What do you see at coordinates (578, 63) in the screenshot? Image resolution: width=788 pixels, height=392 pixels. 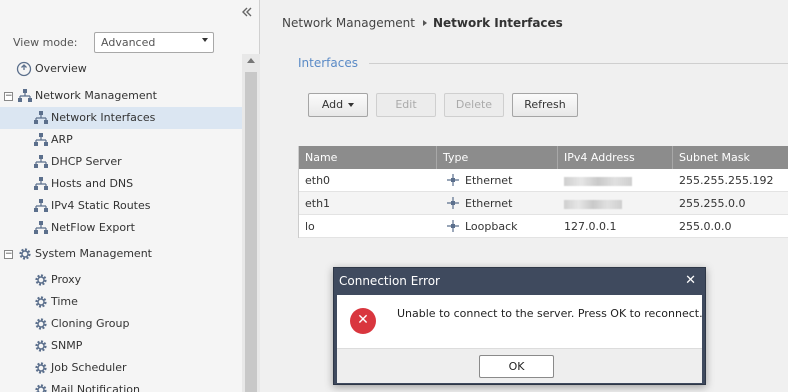 I see `section-divider` at bounding box center [578, 63].